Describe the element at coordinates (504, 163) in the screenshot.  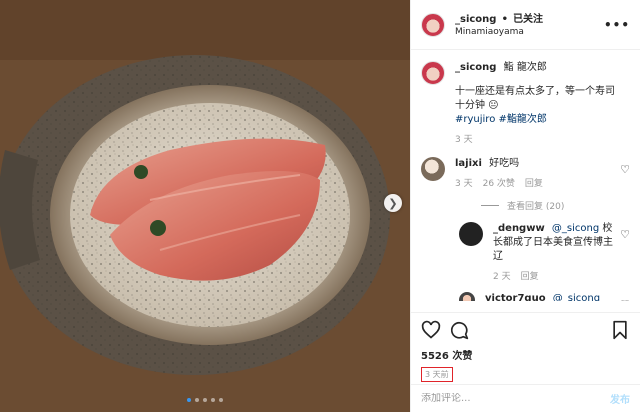
I see `comment-text: 好吃吗` at that location.